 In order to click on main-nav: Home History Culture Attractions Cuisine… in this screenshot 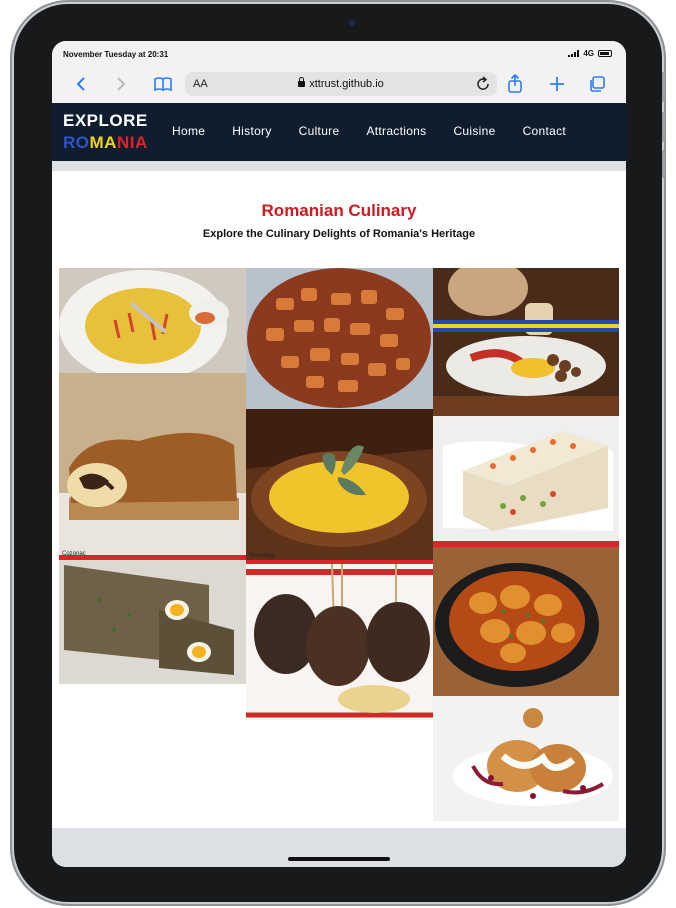, I will do `click(369, 131)`.